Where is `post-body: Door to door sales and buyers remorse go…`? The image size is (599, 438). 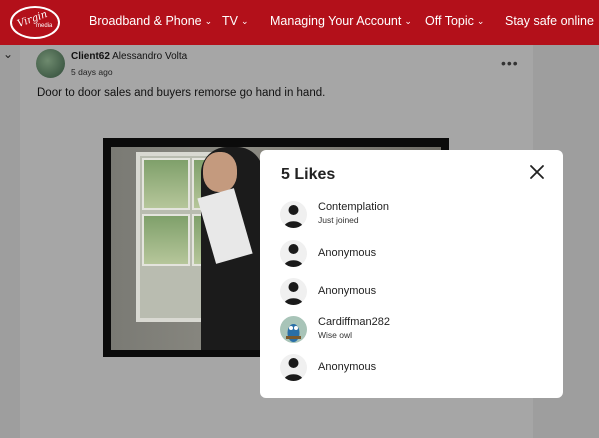 post-body: Door to door sales and buyers remorse go… is located at coordinates (181, 93).